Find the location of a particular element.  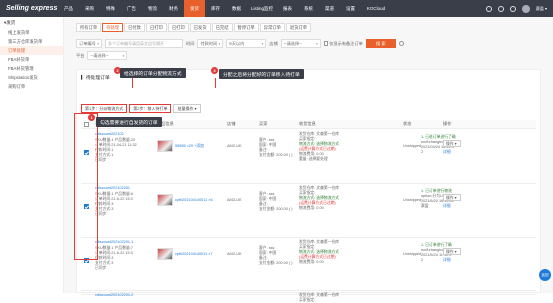

column-header-3: 买家 is located at coordinates (263, 123).